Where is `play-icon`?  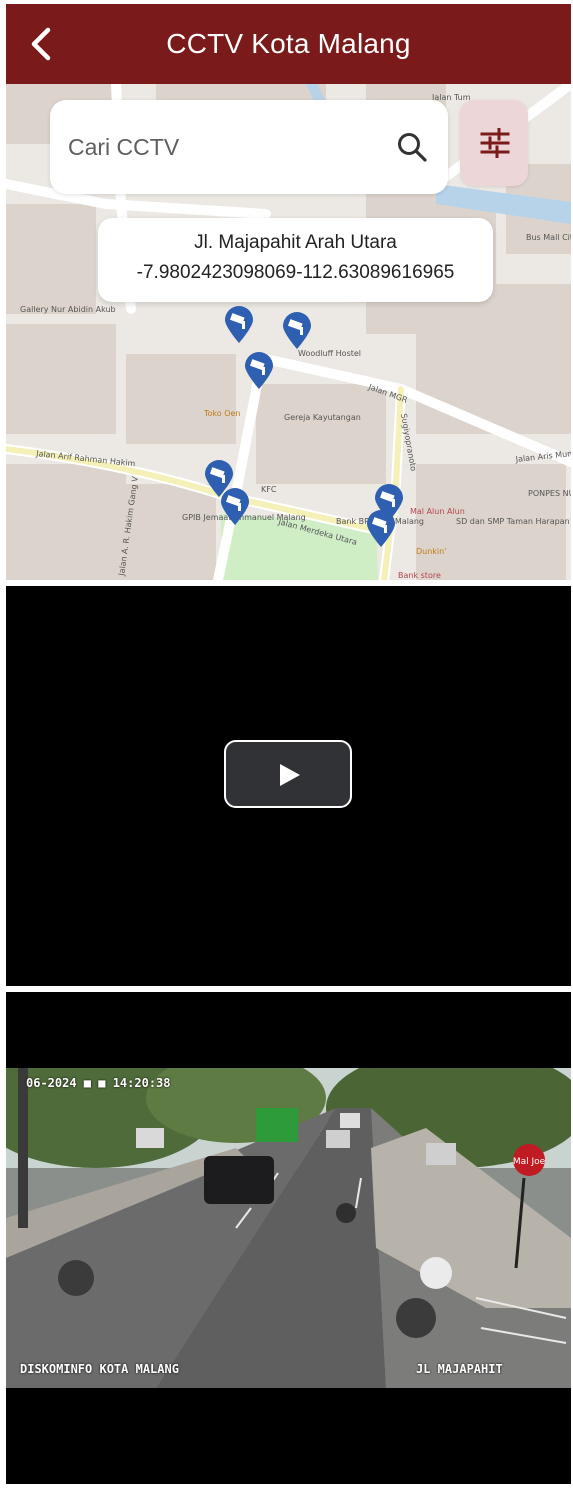 play-icon is located at coordinates (290, 775).